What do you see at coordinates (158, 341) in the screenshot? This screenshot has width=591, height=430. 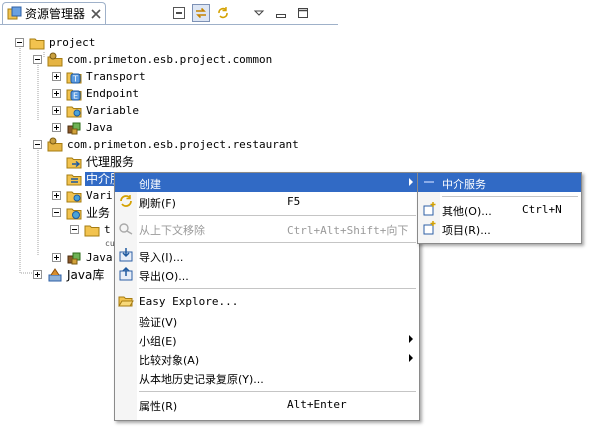 I see `menu-item-label: 小组(E)` at bounding box center [158, 341].